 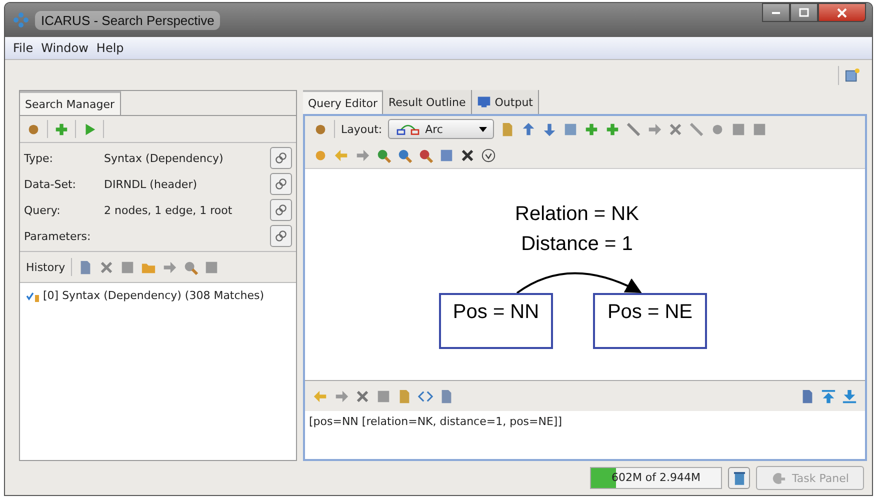 What do you see at coordinates (383, 155) in the screenshot?
I see `zoom-in-icon` at bounding box center [383, 155].